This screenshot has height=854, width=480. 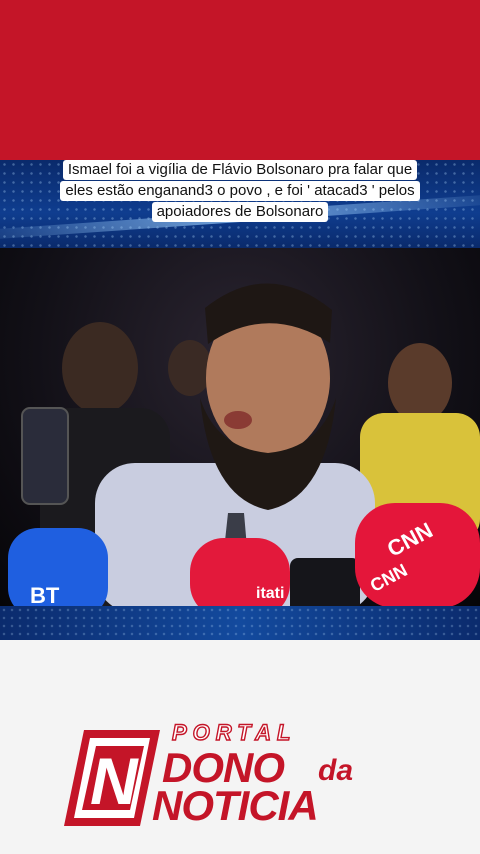 What do you see at coordinates (234, 732) in the screenshot?
I see `logo-portal-text: PORTAL` at bounding box center [234, 732].